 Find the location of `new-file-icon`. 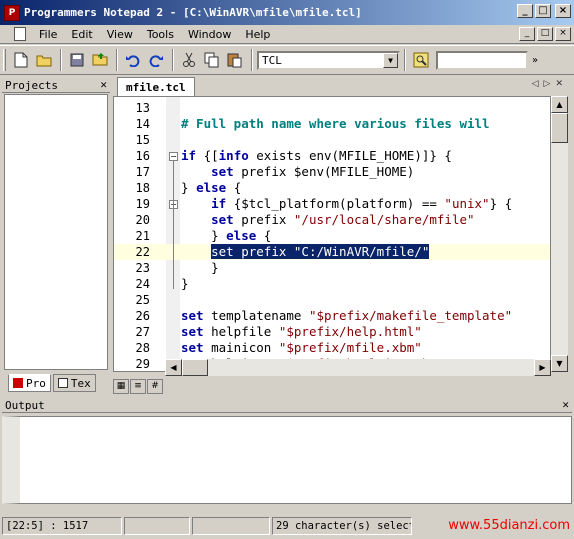

new-file-icon is located at coordinates (21, 60).